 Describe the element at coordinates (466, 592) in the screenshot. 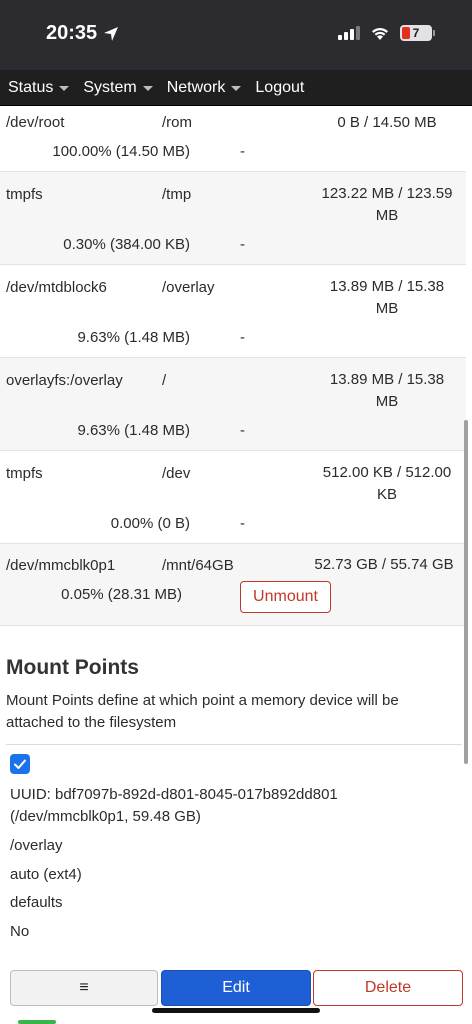

I see `scrollbar` at that location.